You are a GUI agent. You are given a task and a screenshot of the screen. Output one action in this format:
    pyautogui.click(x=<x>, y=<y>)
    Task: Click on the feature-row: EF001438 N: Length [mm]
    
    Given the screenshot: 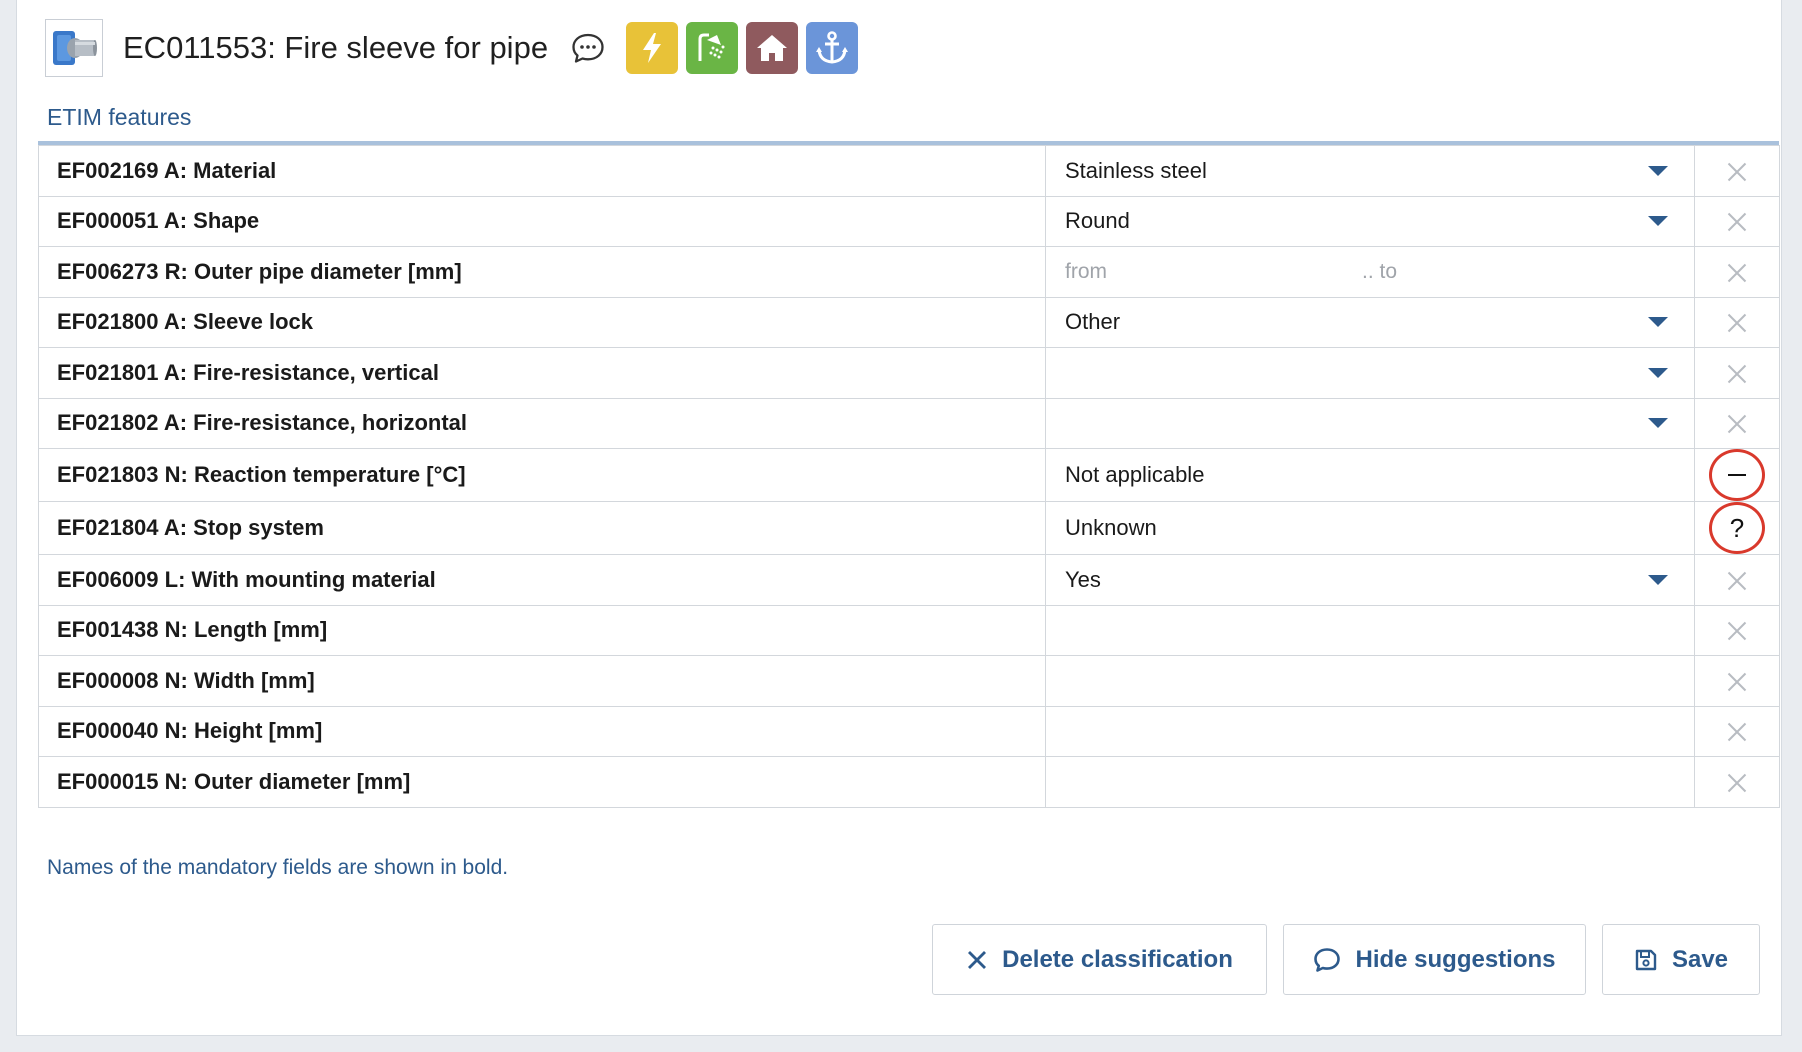 What is the action you would take?
    pyautogui.click(x=909, y=630)
    